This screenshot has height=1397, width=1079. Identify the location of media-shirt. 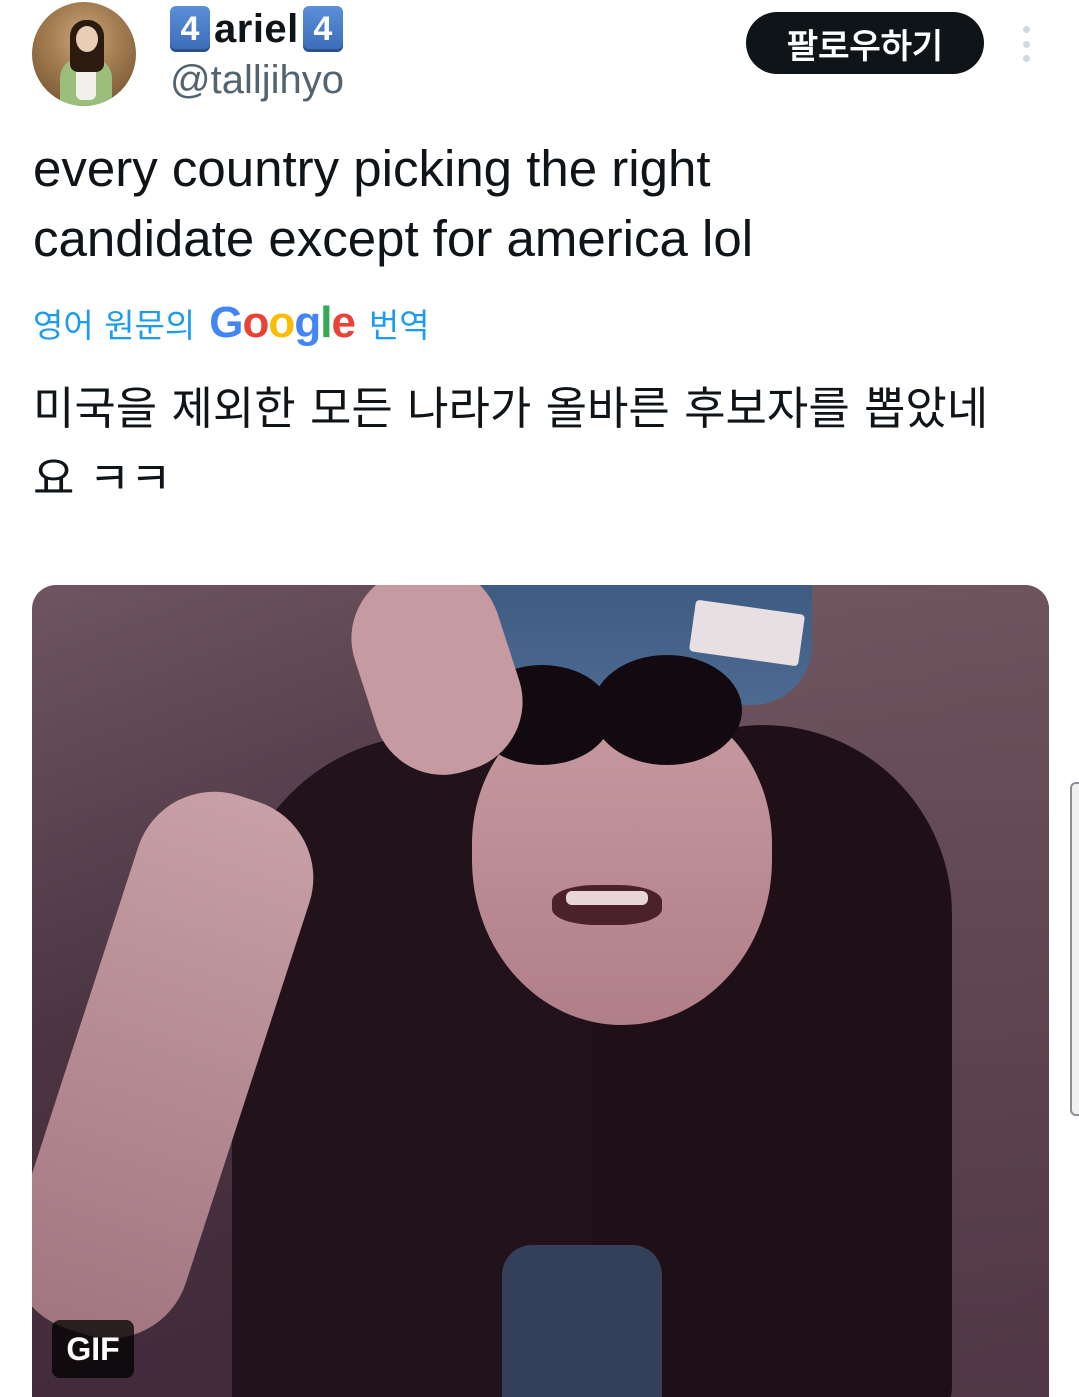
(582, 1321).